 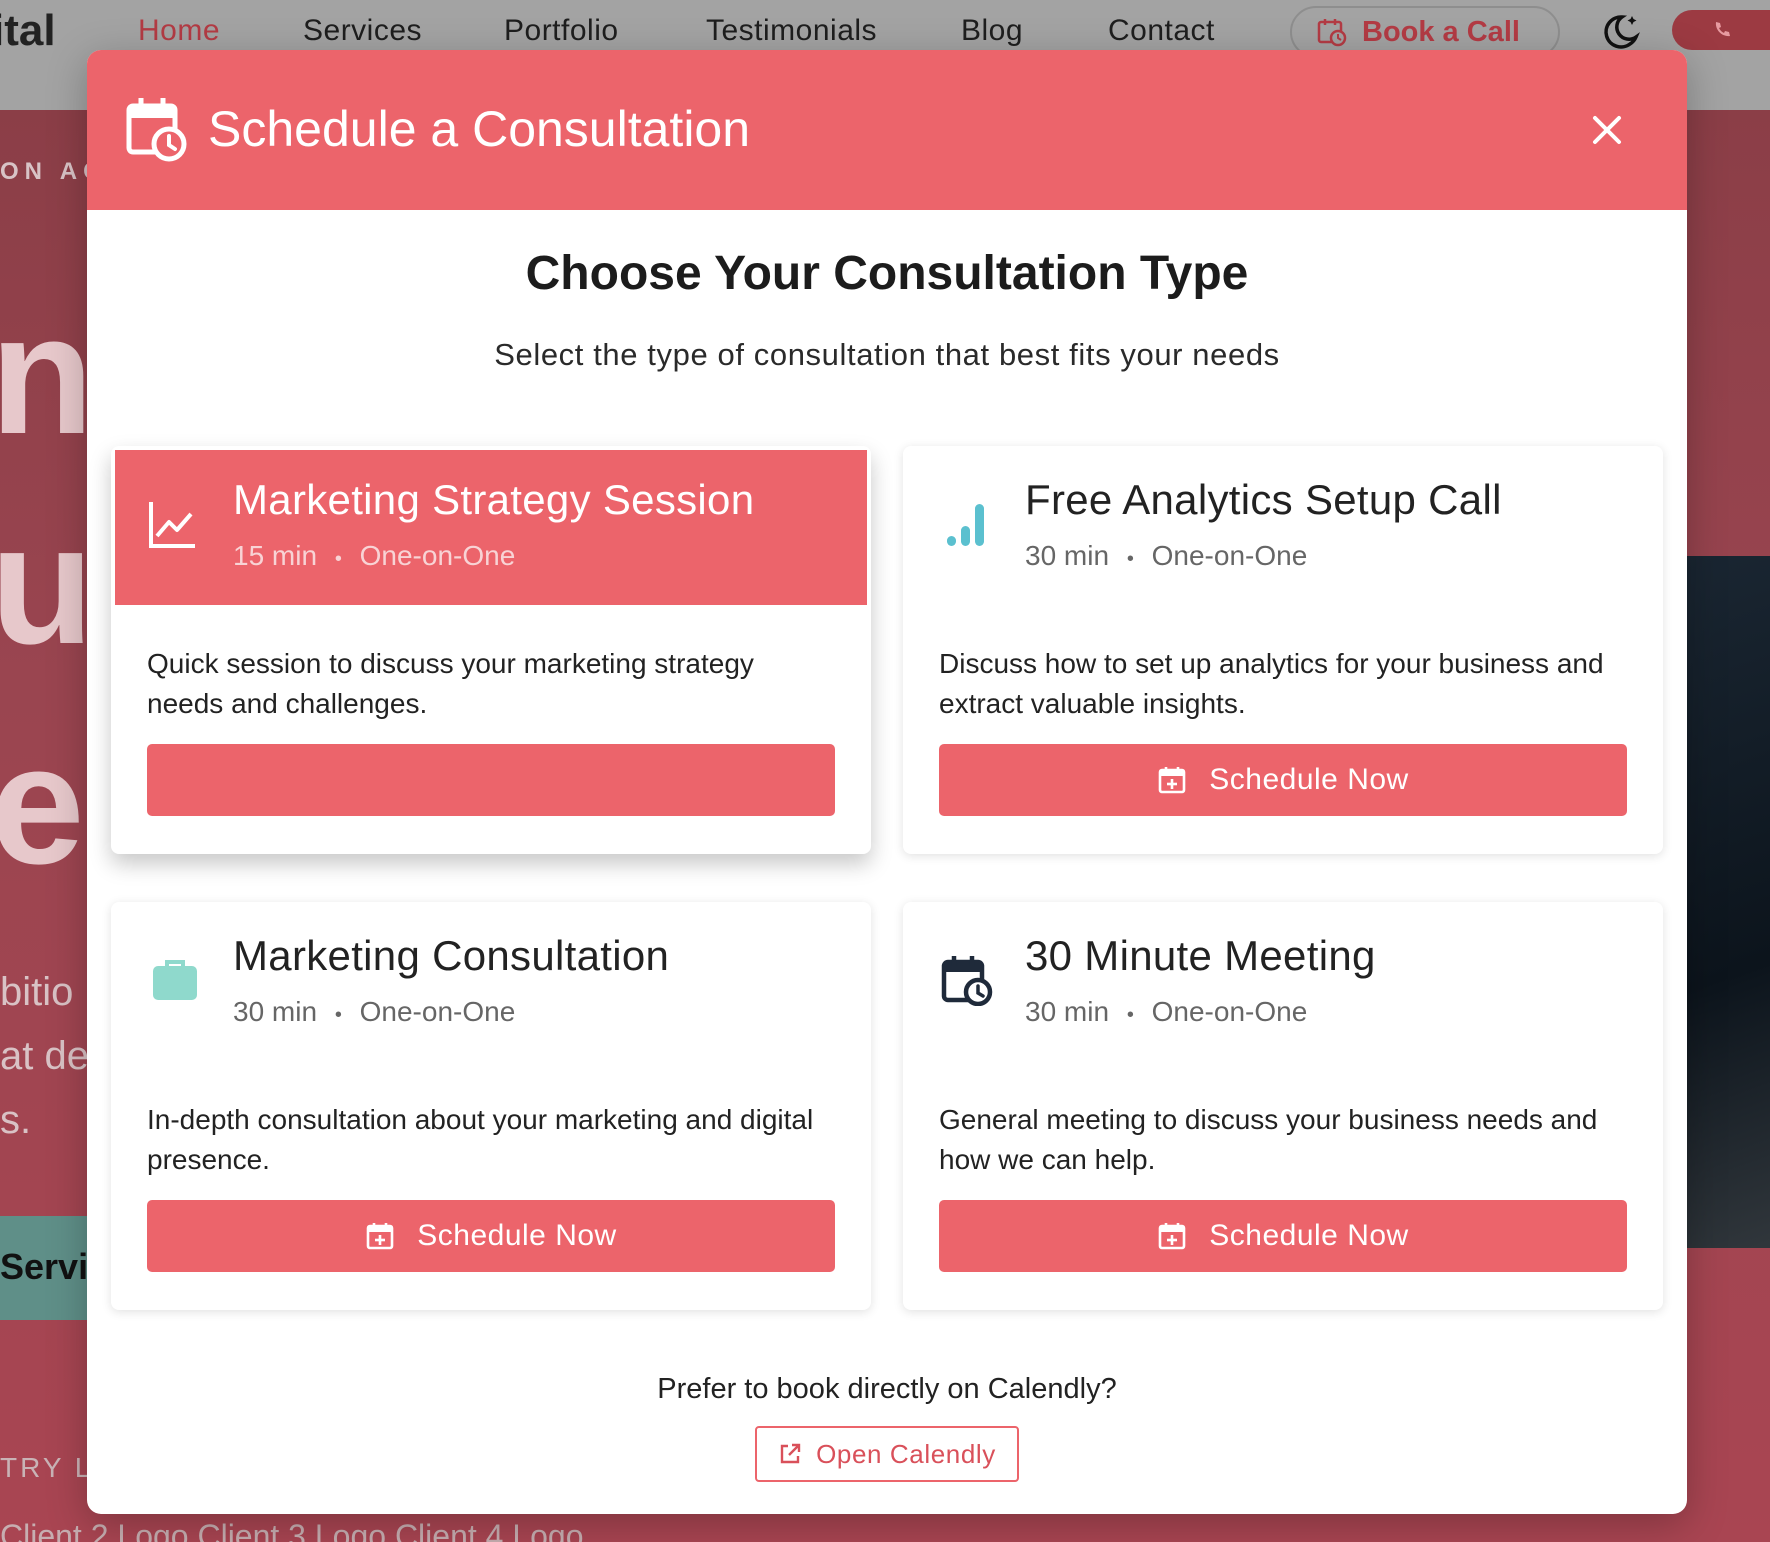 I want to click on schedule-button, so click(x=491, y=780).